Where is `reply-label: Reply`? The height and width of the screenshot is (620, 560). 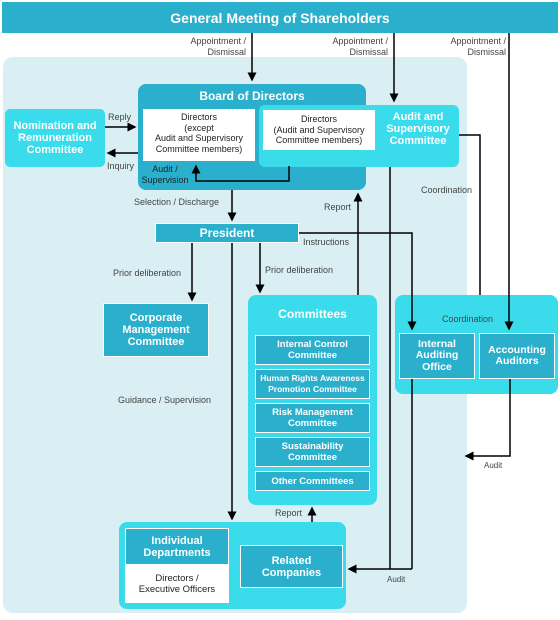
reply-label: Reply is located at coordinates (120, 117).